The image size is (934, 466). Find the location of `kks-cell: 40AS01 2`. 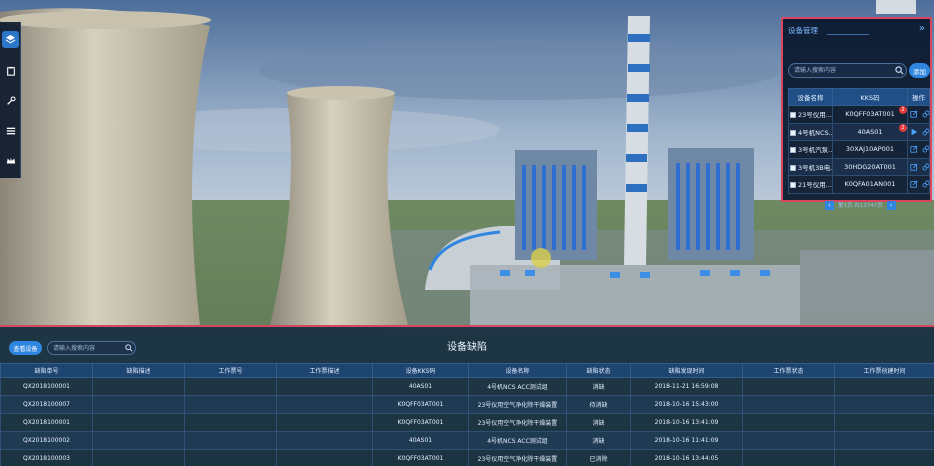

kks-cell: 40AS01 2 is located at coordinates (870, 131).